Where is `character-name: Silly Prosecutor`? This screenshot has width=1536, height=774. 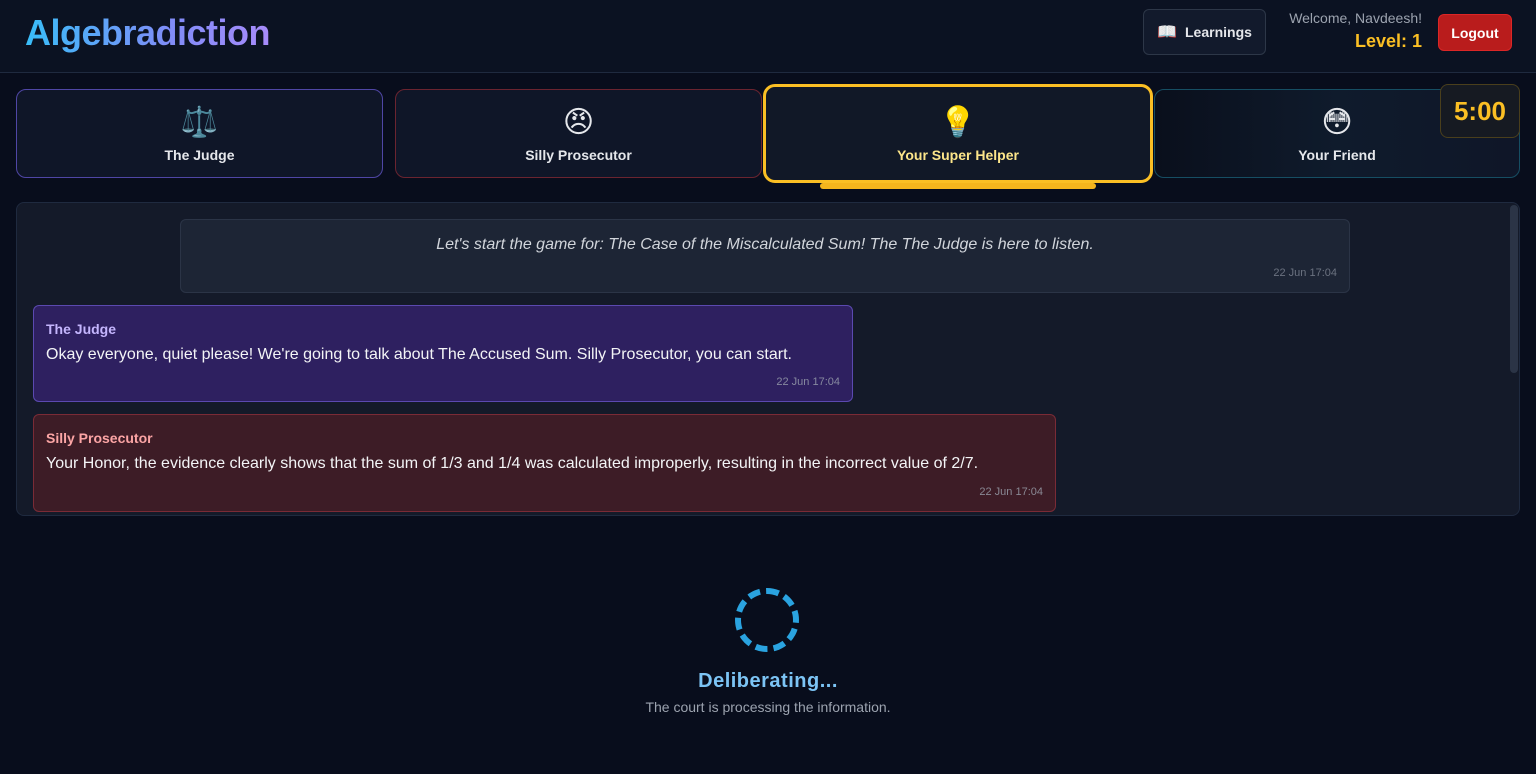 character-name: Silly Prosecutor is located at coordinates (578, 154).